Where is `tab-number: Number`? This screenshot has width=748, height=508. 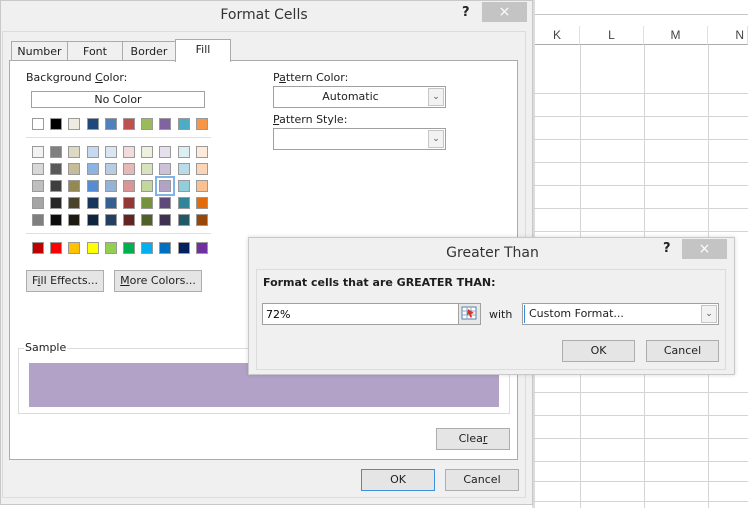 tab-number: Number is located at coordinates (39, 51).